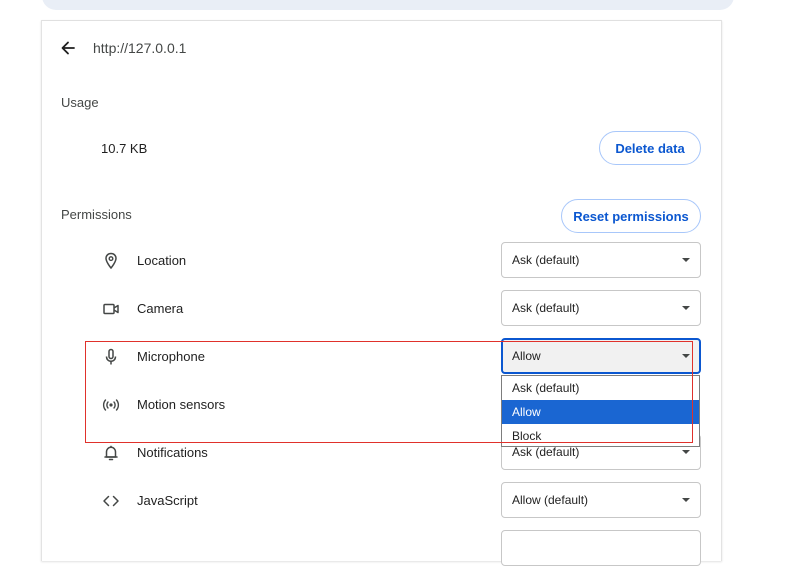 The image size is (787, 566). I want to click on next-permission-select, so click(601, 548).